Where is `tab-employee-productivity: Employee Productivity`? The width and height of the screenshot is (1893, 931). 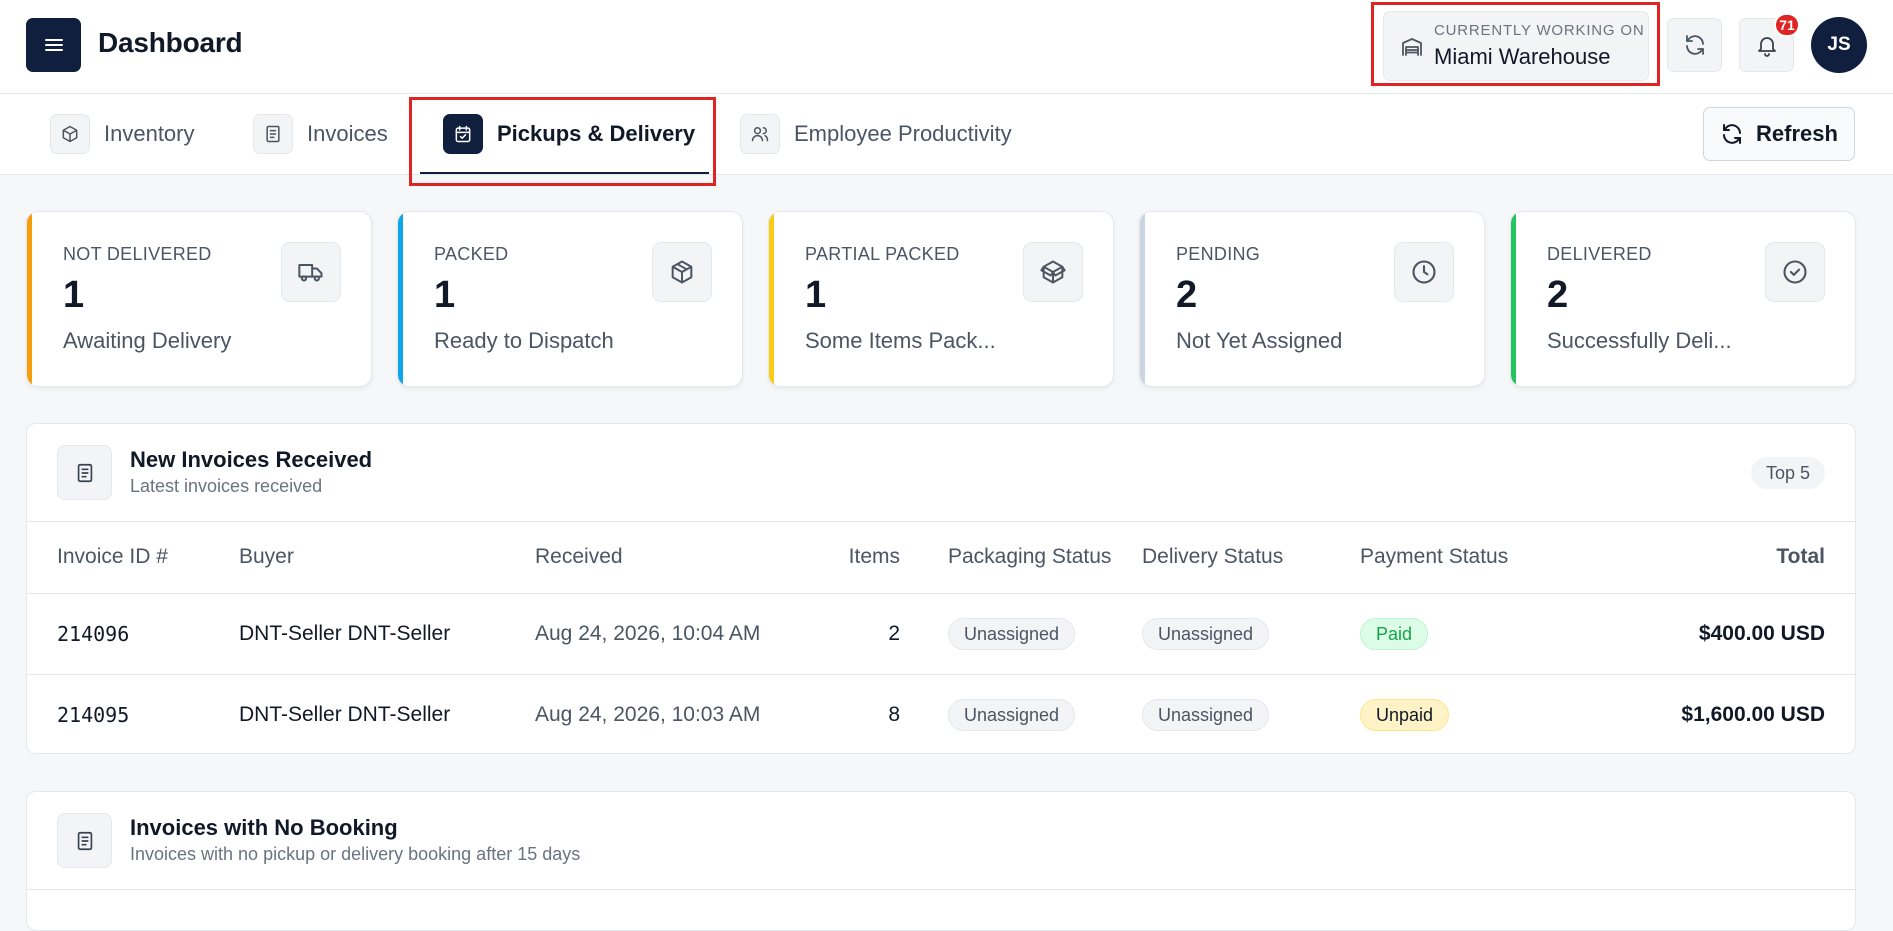
tab-employee-productivity: Employee Productivity is located at coordinates (876, 134).